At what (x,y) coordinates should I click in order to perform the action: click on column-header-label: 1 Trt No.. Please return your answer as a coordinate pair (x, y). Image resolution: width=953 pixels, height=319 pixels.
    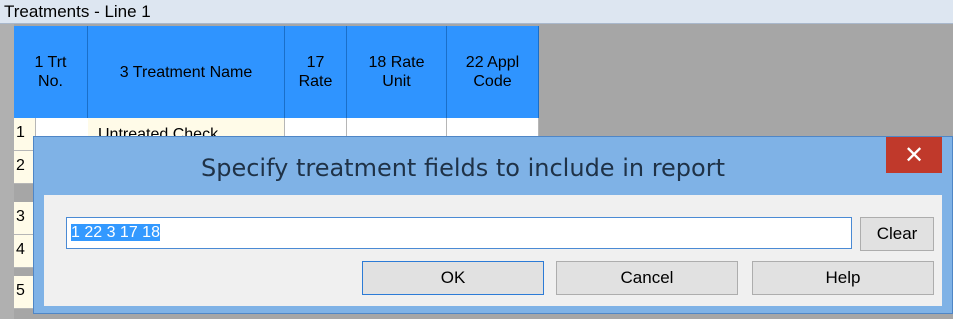
    Looking at the image, I should click on (50, 72).